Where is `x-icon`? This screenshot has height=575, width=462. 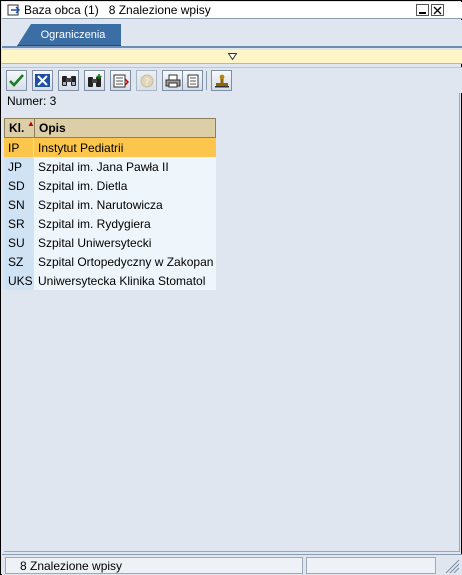 x-icon is located at coordinates (42, 80).